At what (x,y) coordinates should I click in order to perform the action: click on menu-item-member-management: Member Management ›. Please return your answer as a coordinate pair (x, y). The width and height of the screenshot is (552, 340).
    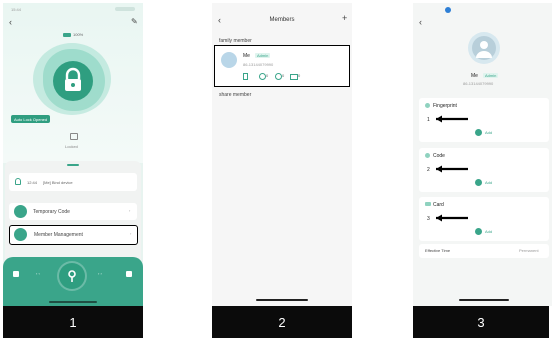
    Looking at the image, I should click on (73, 235).